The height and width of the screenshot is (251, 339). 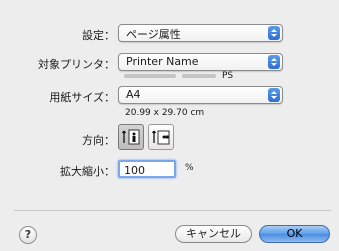 I want to click on settings-value: ページ属性, so click(x=153, y=34).